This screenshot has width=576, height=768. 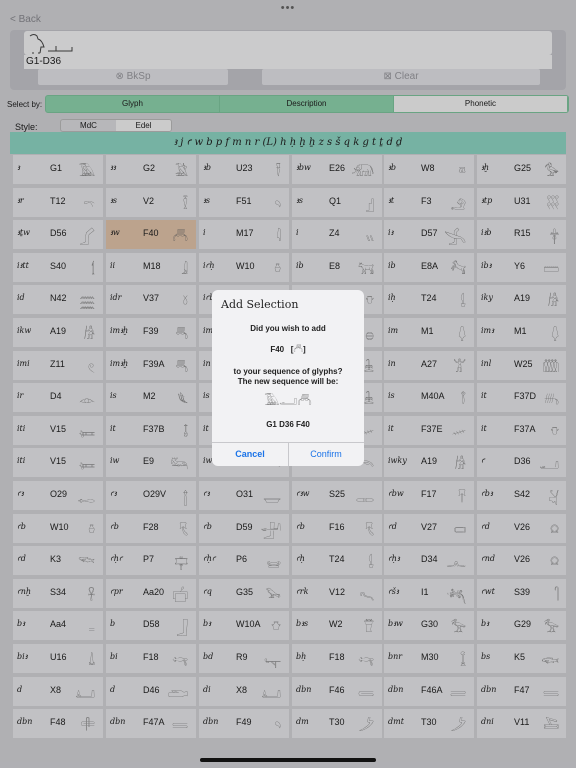 I want to click on dialog-sequence-glyphs-icon: 𓅀𓂝𓄫, so click(x=288, y=401).